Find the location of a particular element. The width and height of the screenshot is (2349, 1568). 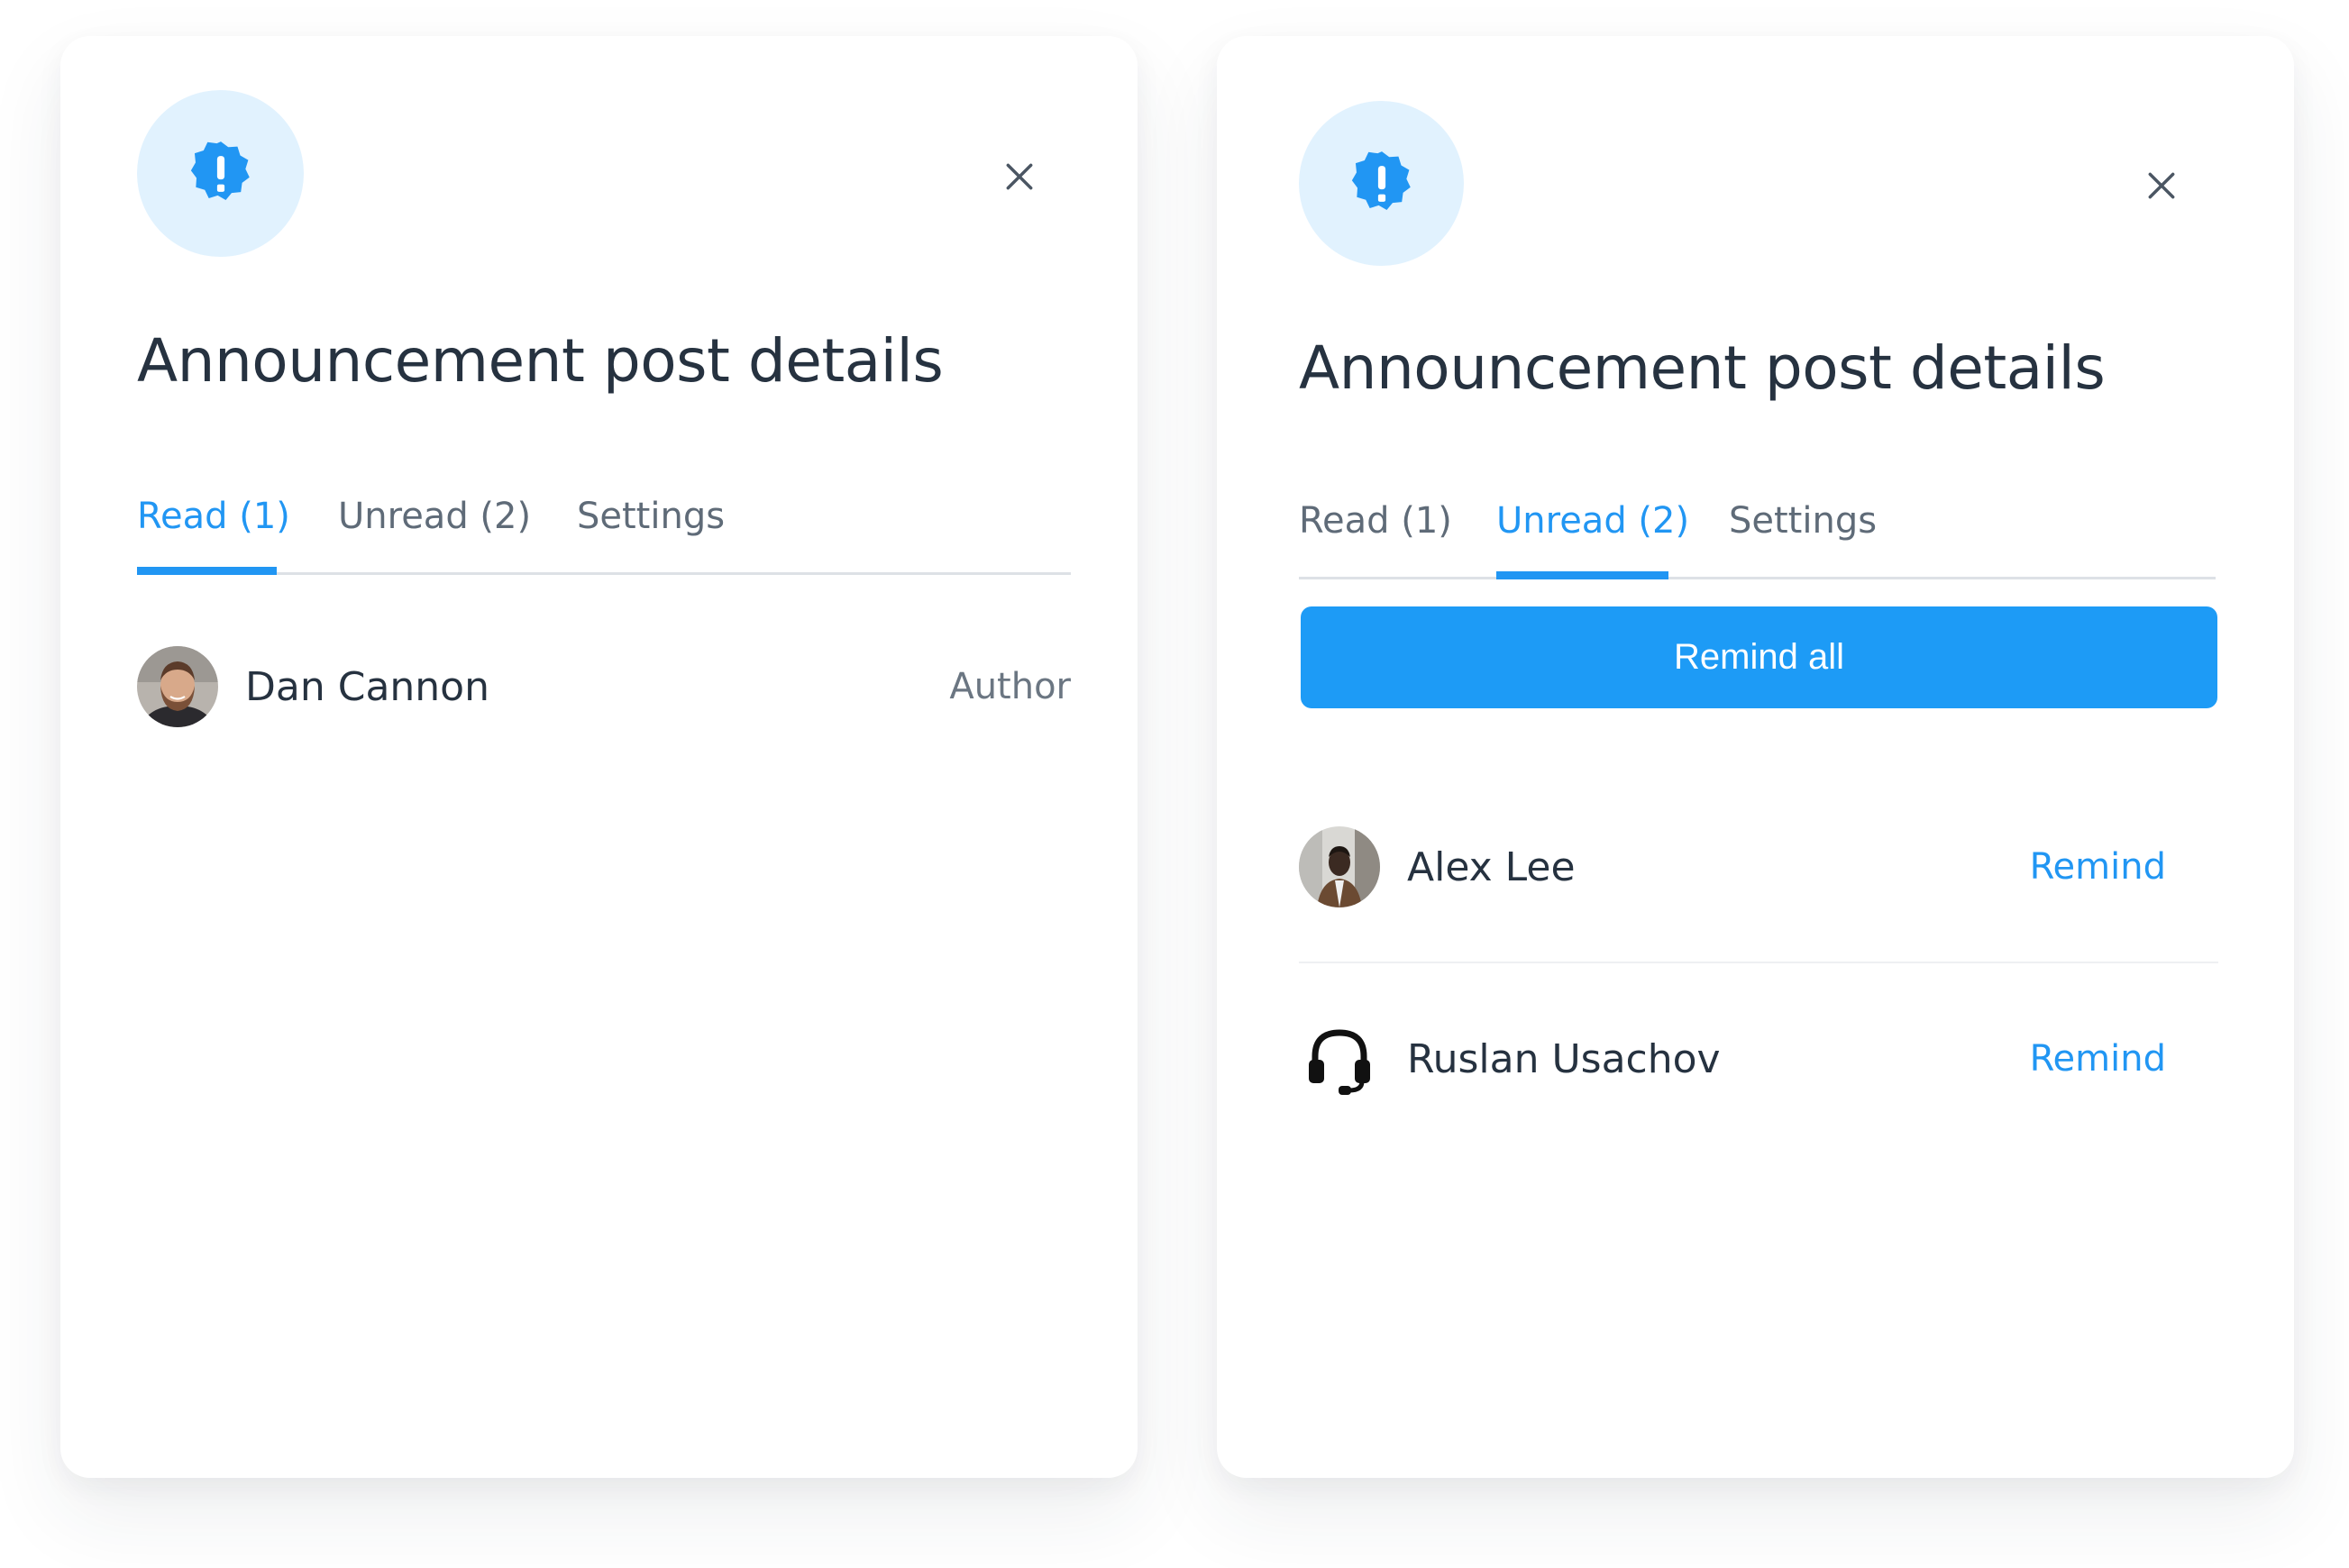

list-item: Alex Lee Remind is located at coordinates (1757, 866).